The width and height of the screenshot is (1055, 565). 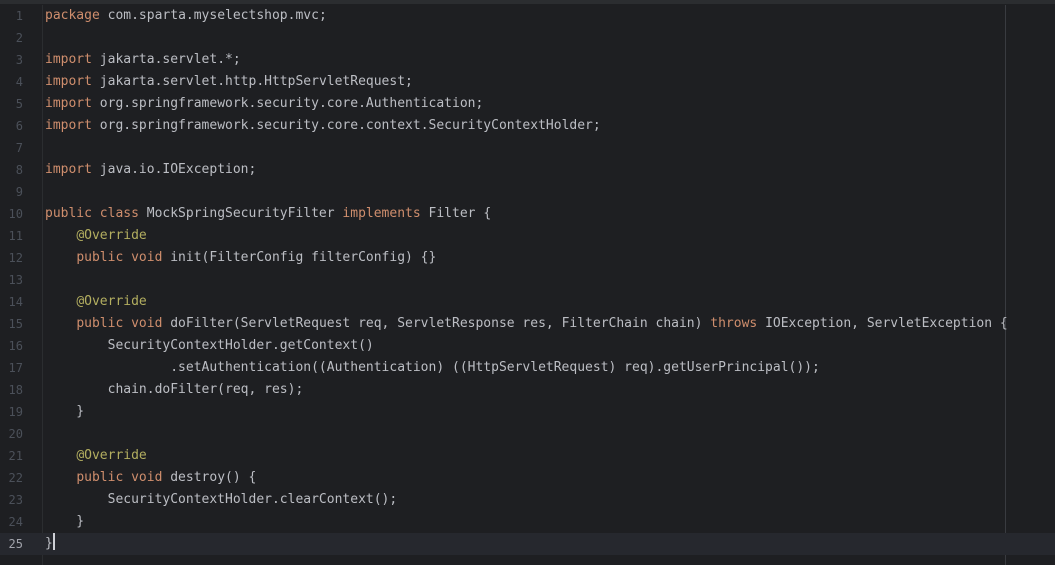 What do you see at coordinates (527, 390) in the screenshot?
I see `code-line: 18 chain.doFilter(req, res);` at bounding box center [527, 390].